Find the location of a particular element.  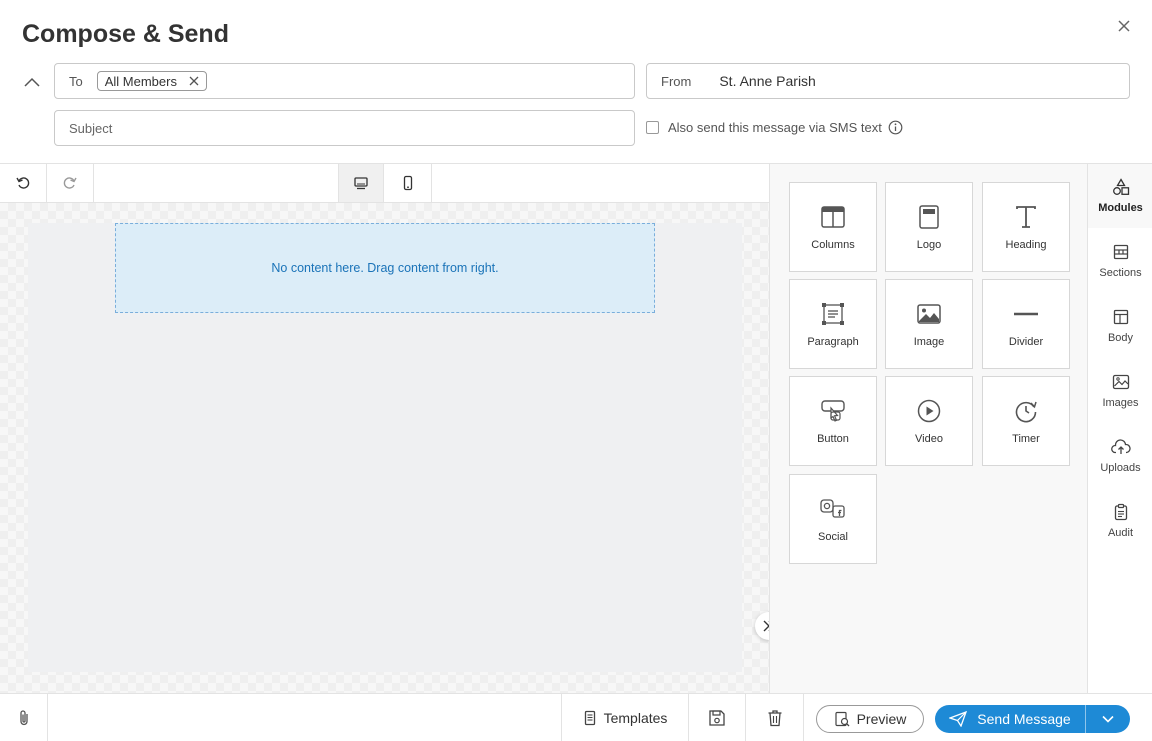

module-paragraph: Paragraph is located at coordinates (833, 324).